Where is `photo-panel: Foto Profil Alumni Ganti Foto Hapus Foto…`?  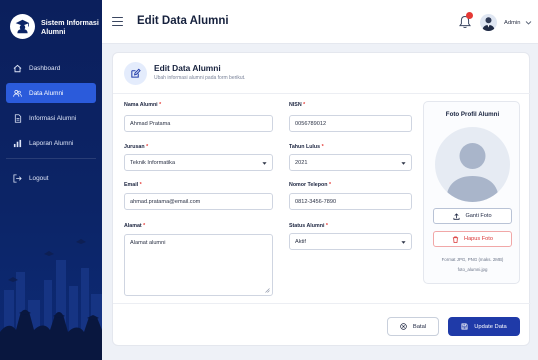
photo-panel: Foto Profil Alumni Ganti Foto Hapus Foto… is located at coordinates (471, 192).